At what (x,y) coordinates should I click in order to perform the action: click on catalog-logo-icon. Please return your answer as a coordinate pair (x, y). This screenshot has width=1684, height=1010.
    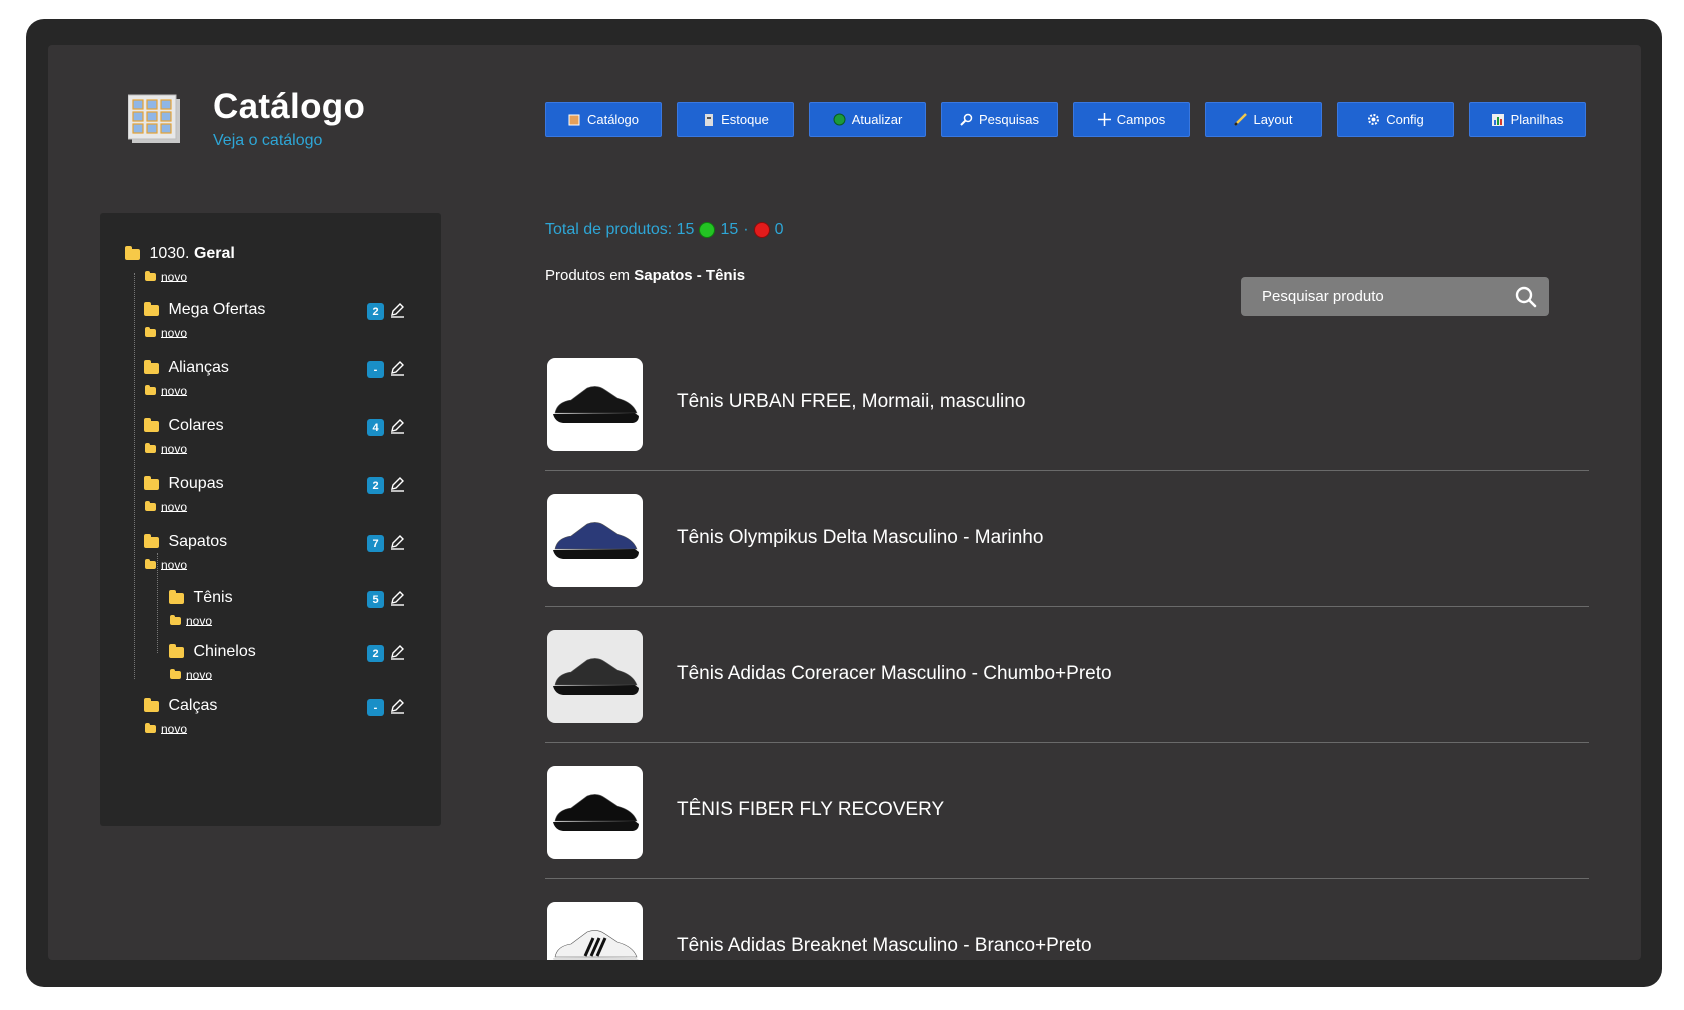
    Looking at the image, I should click on (154, 119).